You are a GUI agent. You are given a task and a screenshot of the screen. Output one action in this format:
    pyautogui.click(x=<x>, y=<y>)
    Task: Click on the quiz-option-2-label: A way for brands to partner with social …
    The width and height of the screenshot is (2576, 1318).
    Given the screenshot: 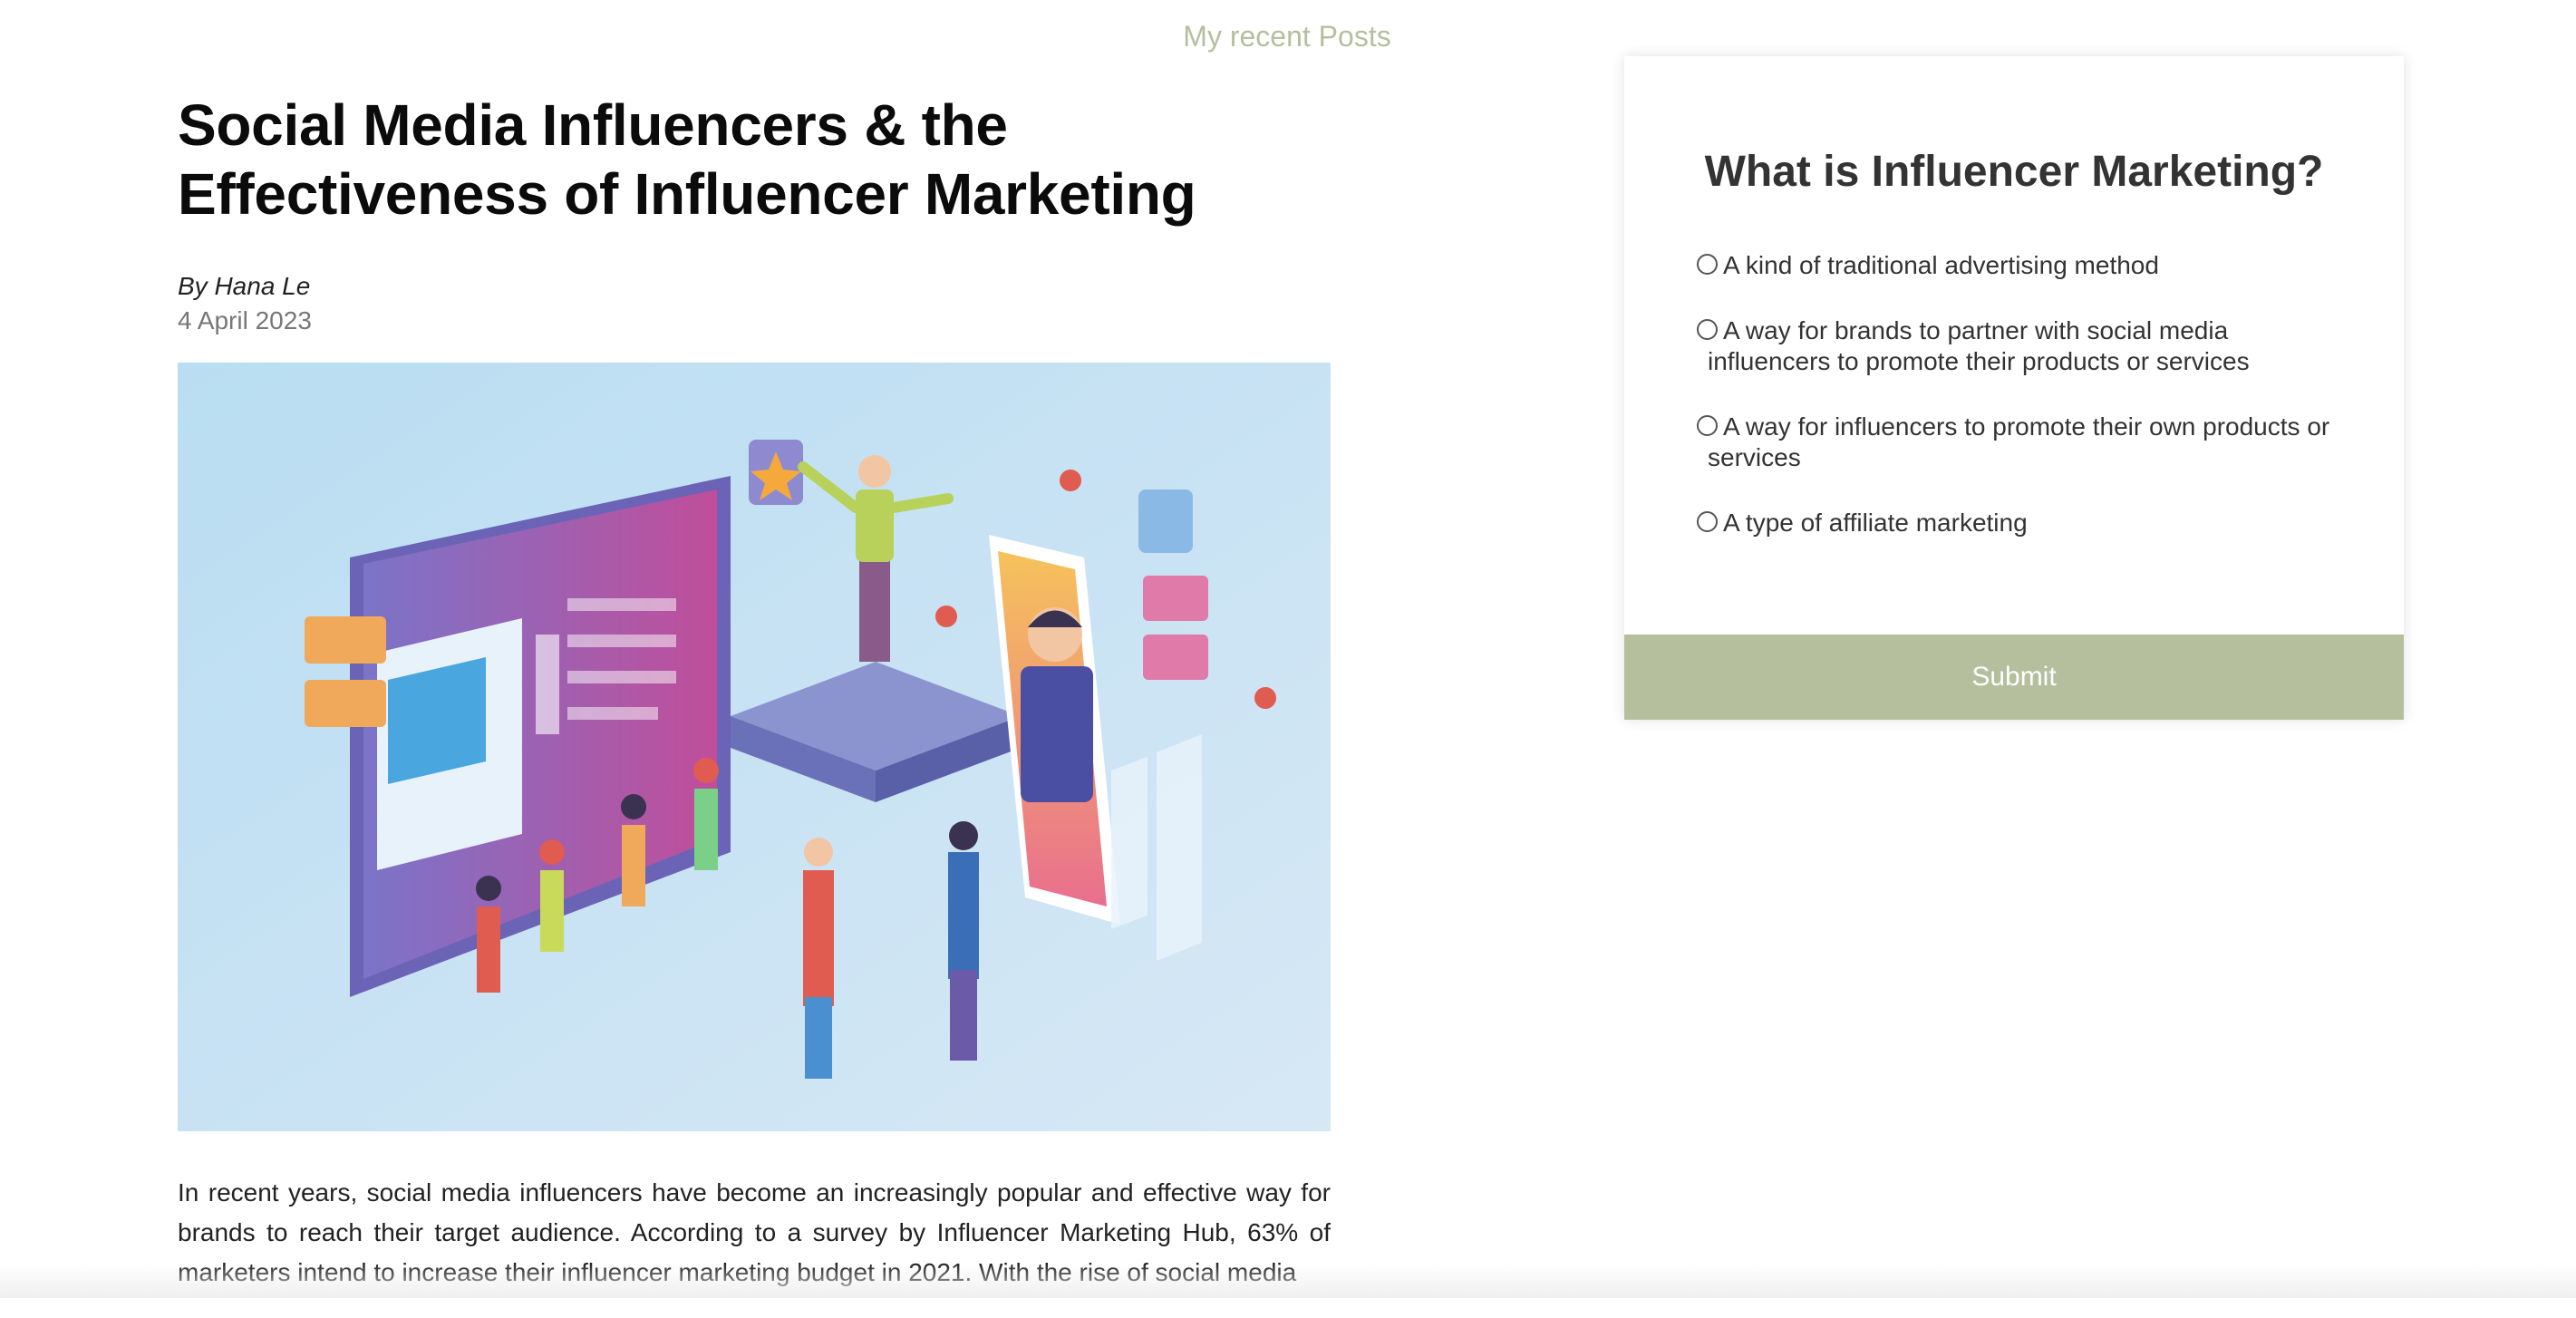 What is the action you would take?
    pyautogui.click(x=1979, y=345)
    